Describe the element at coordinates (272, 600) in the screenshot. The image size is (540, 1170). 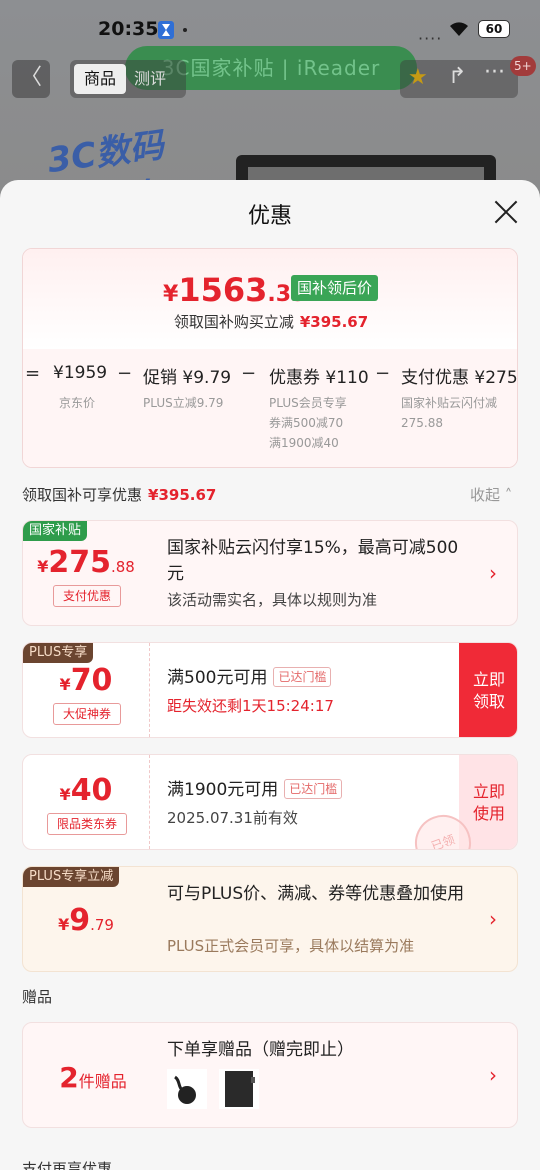
I see `card-subtitle: 该活动需实名，具体以规则为准` at that location.